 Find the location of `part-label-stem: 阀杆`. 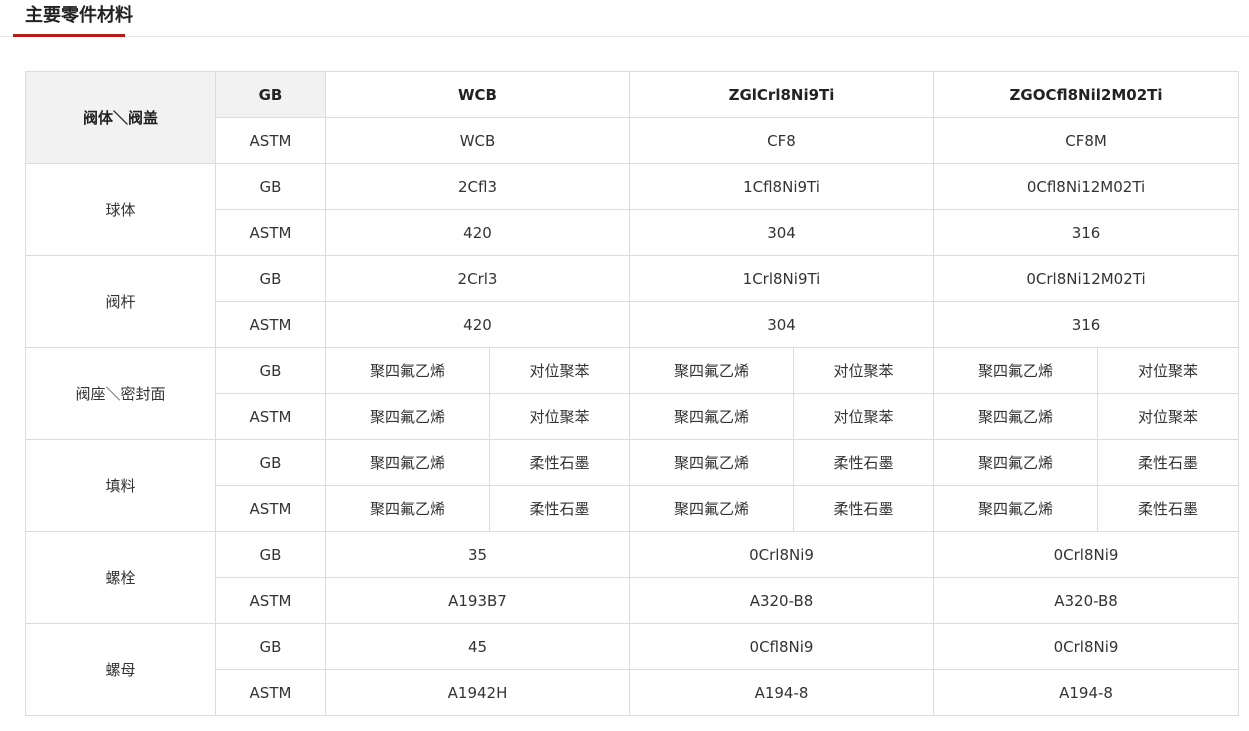

part-label-stem: 阀杆 is located at coordinates (120, 301).